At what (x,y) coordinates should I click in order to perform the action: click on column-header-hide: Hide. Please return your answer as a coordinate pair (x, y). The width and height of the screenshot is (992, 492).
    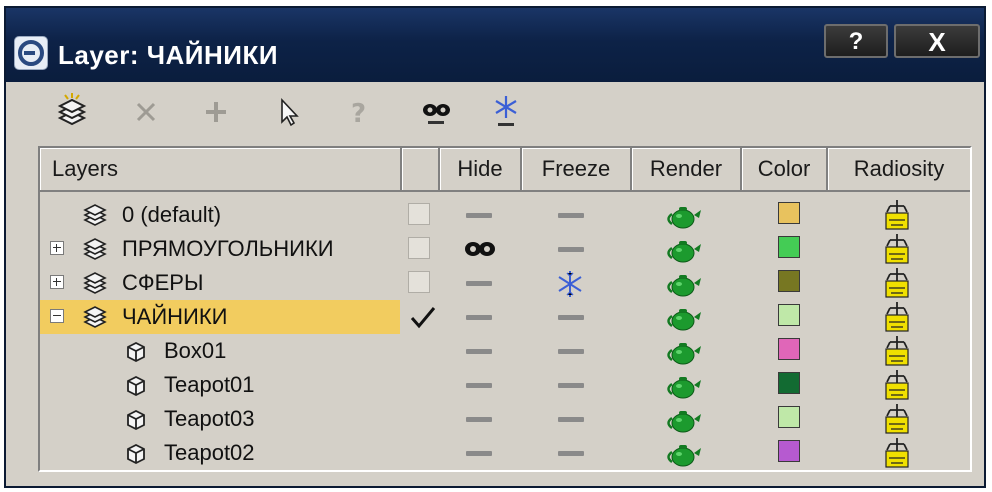
    Looking at the image, I should click on (481, 169).